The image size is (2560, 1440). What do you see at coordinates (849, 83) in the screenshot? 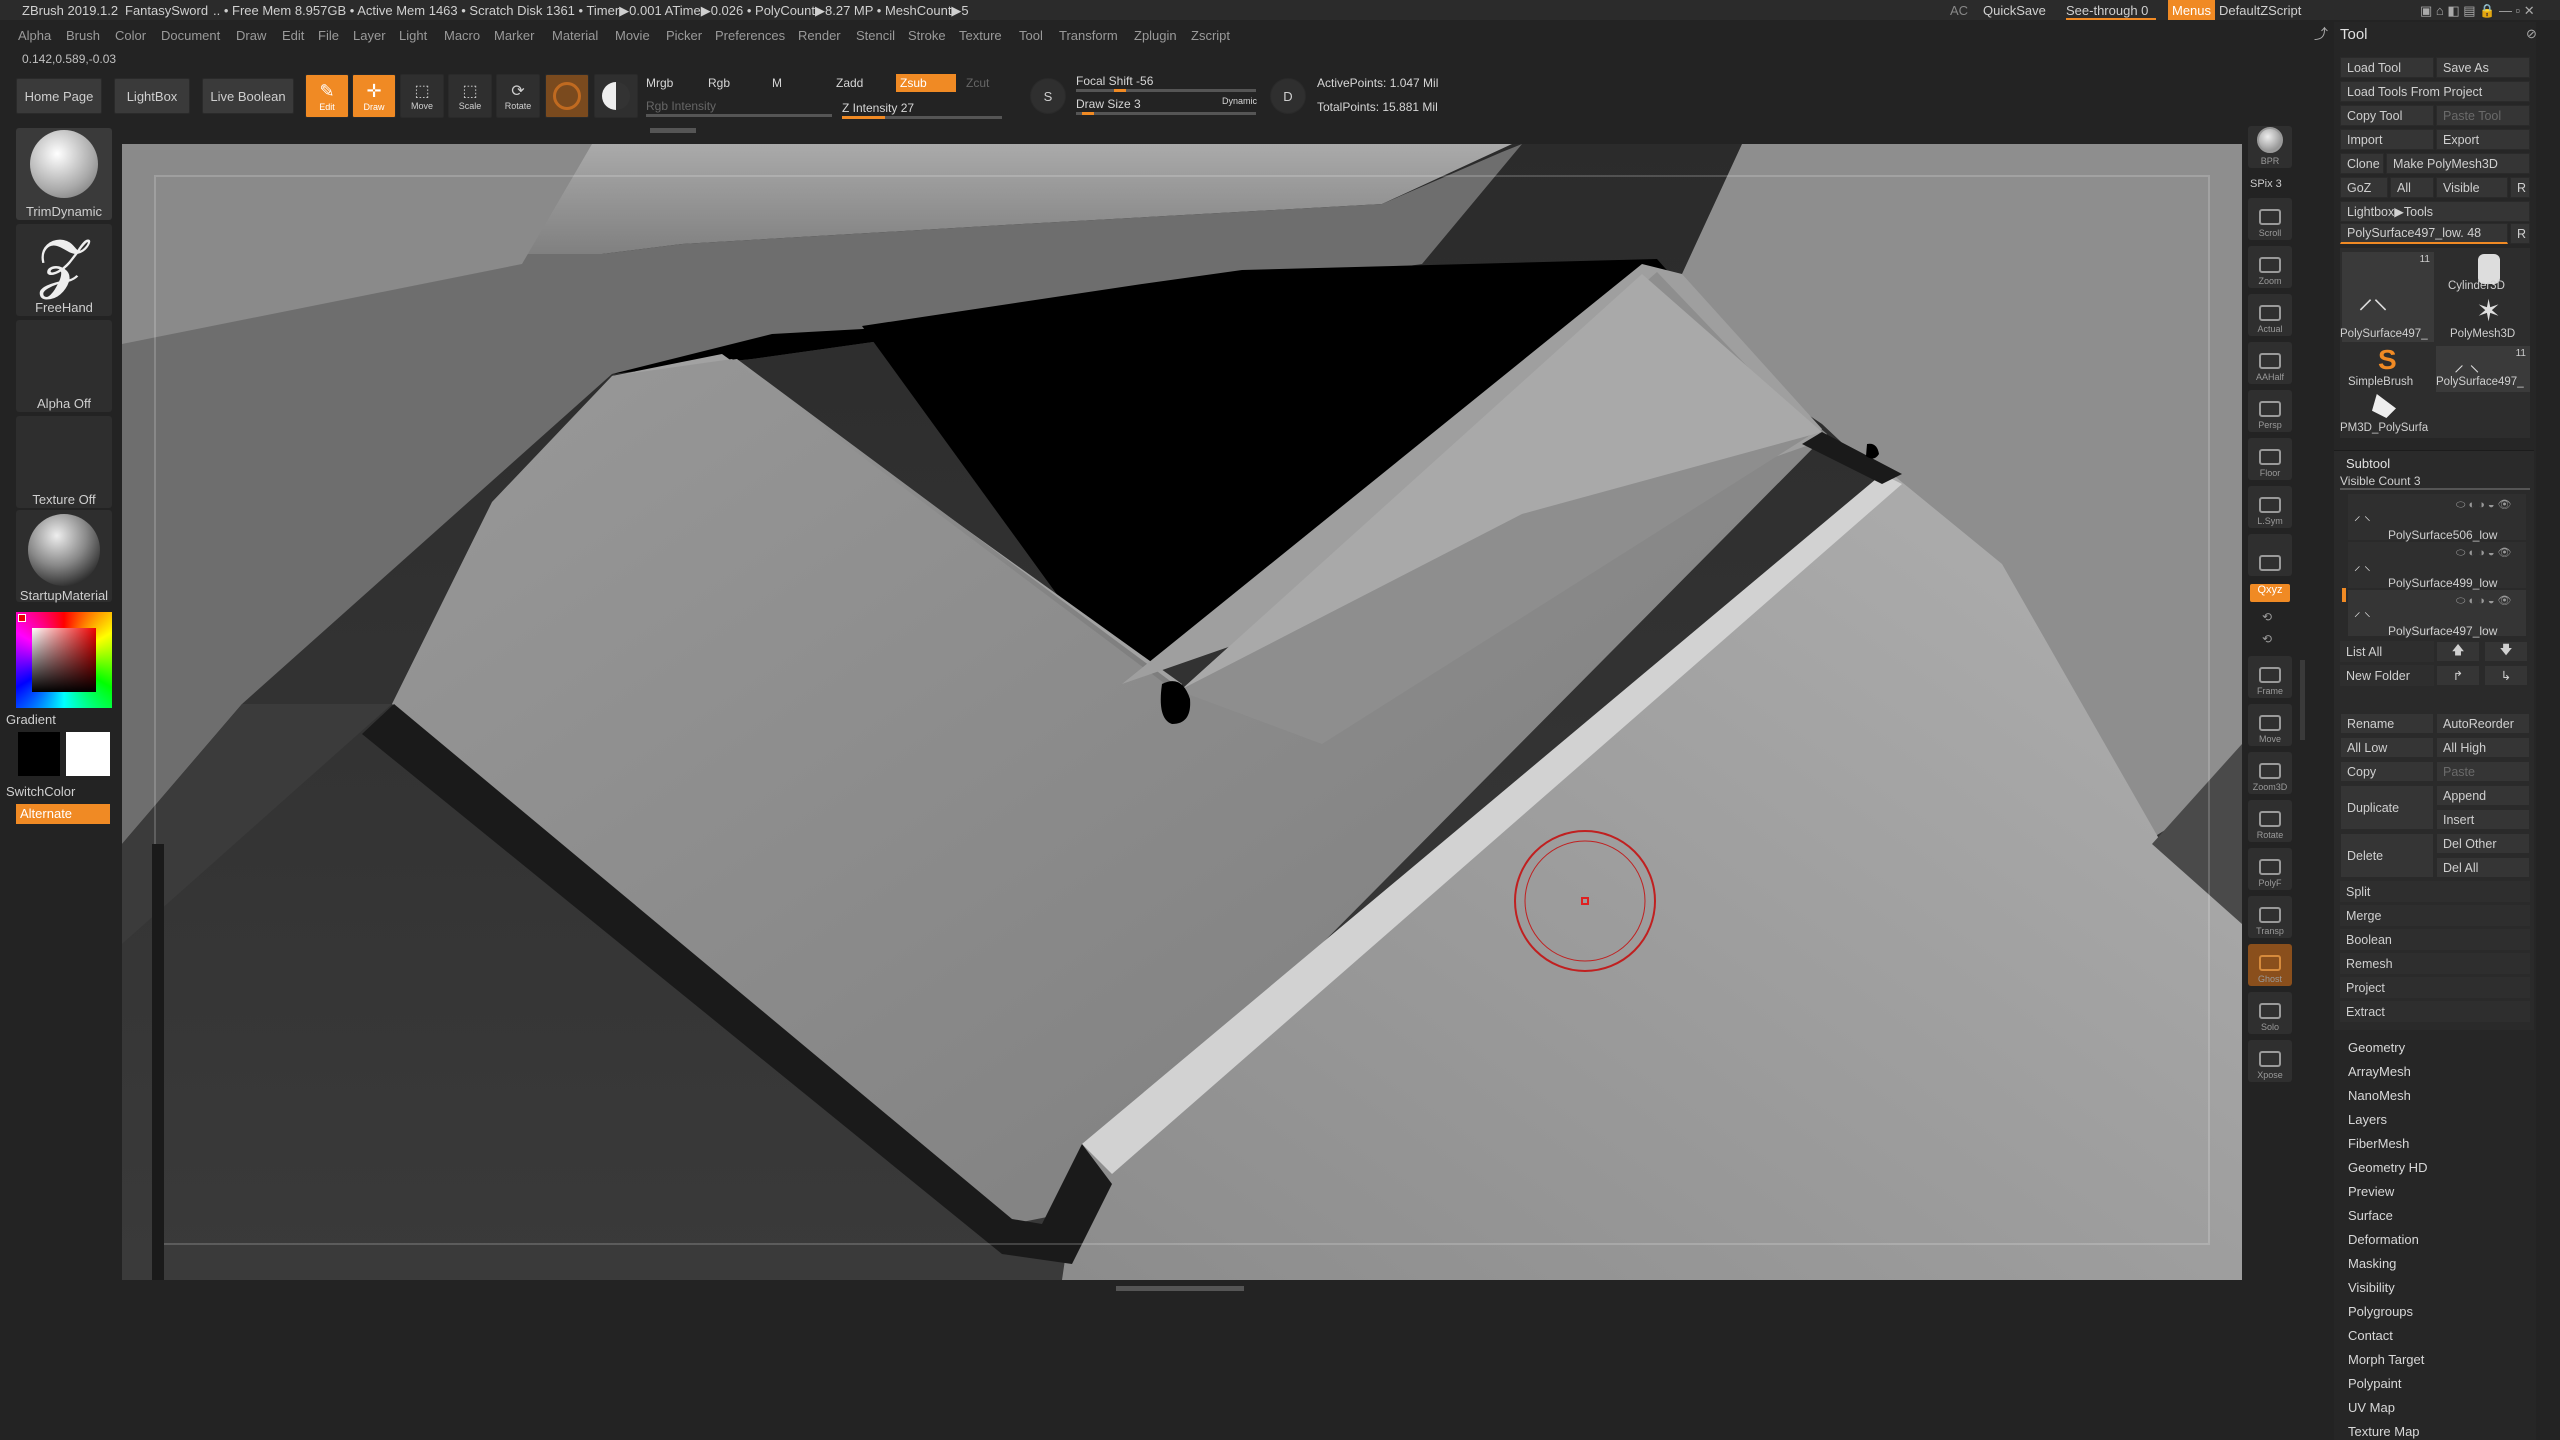
I see `zadd-toggle: Zadd` at bounding box center [849, 83].